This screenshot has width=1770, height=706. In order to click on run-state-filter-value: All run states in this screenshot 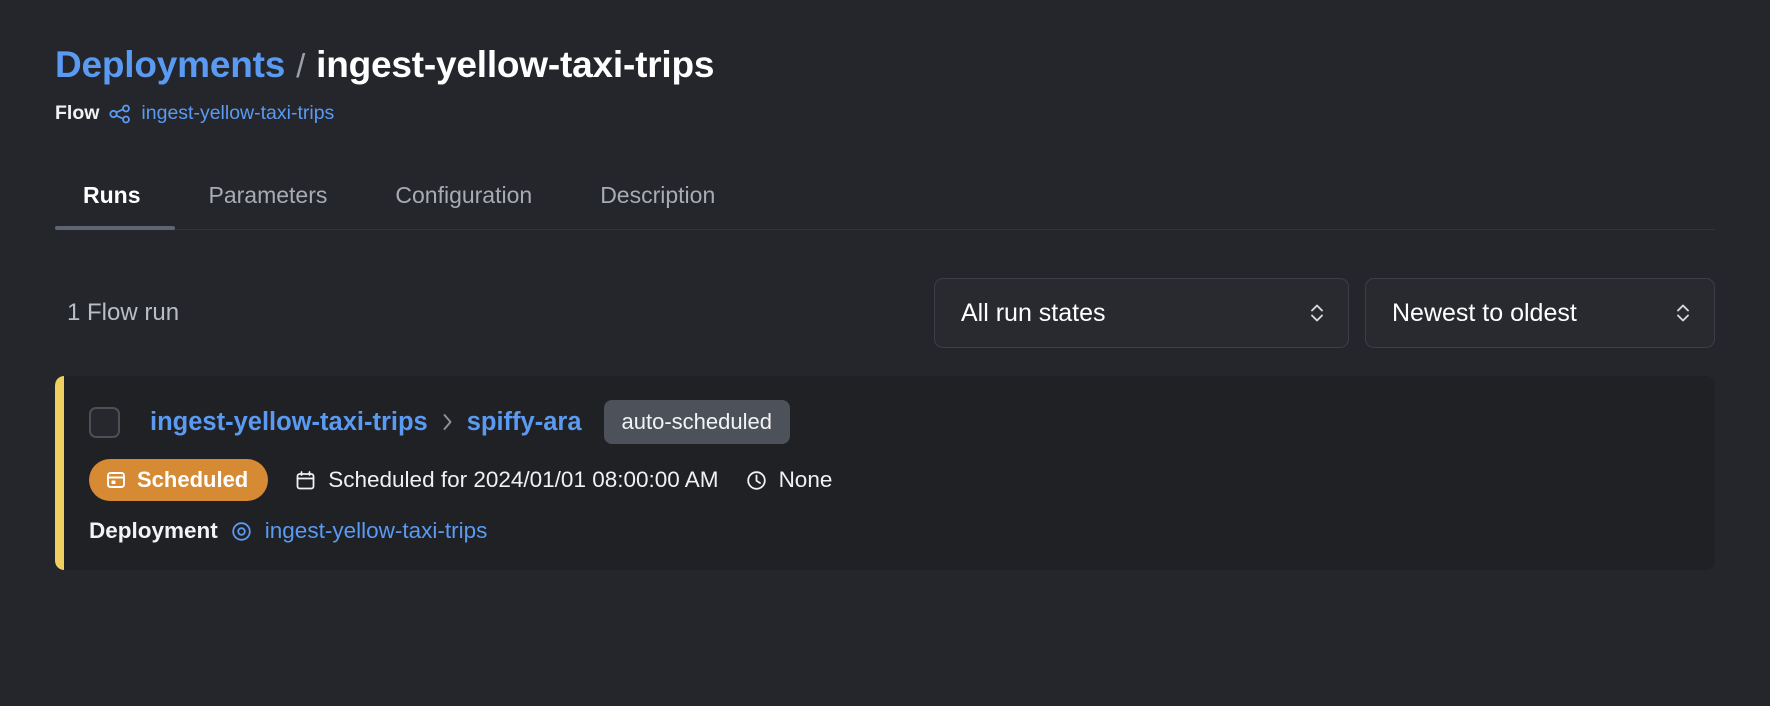, I will do `click(1033, 312)`.